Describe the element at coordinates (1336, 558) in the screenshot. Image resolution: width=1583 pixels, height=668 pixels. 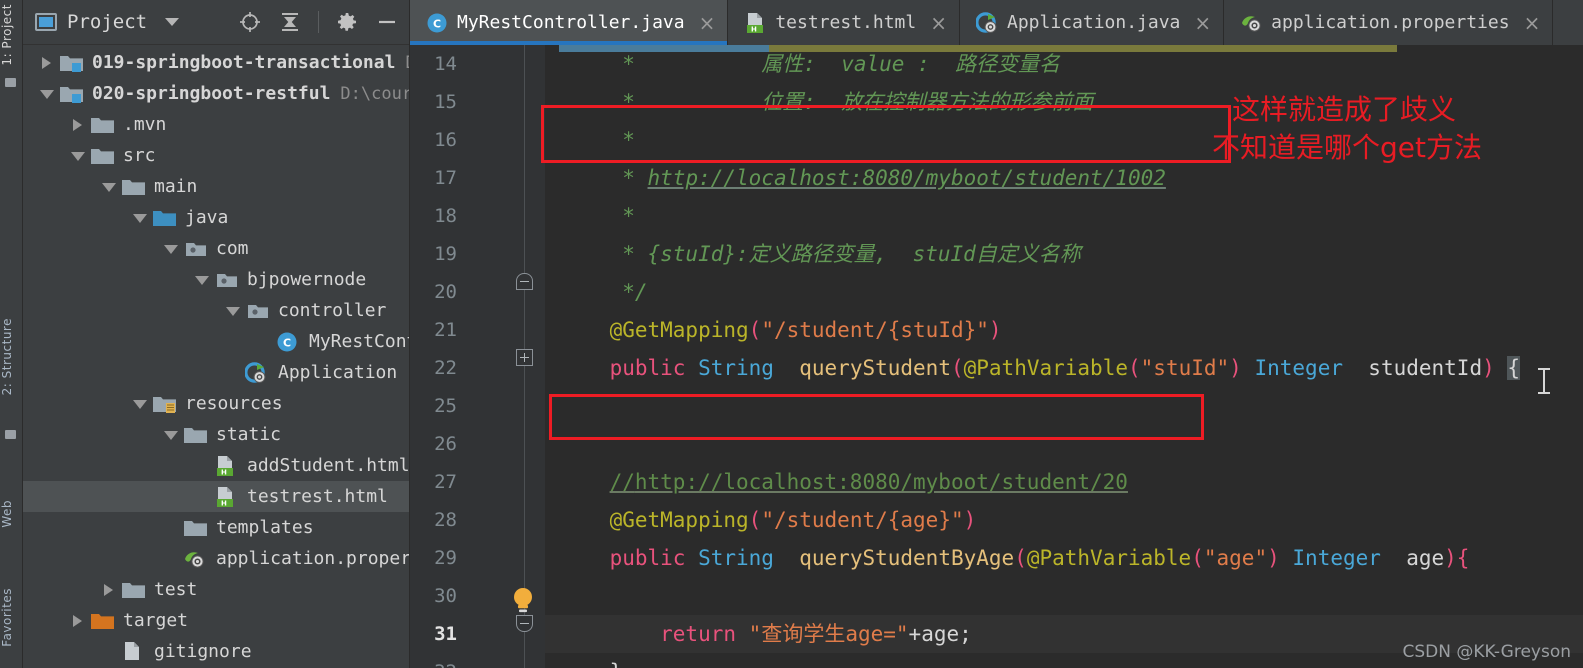
I see `code-token: Integer` at that location.